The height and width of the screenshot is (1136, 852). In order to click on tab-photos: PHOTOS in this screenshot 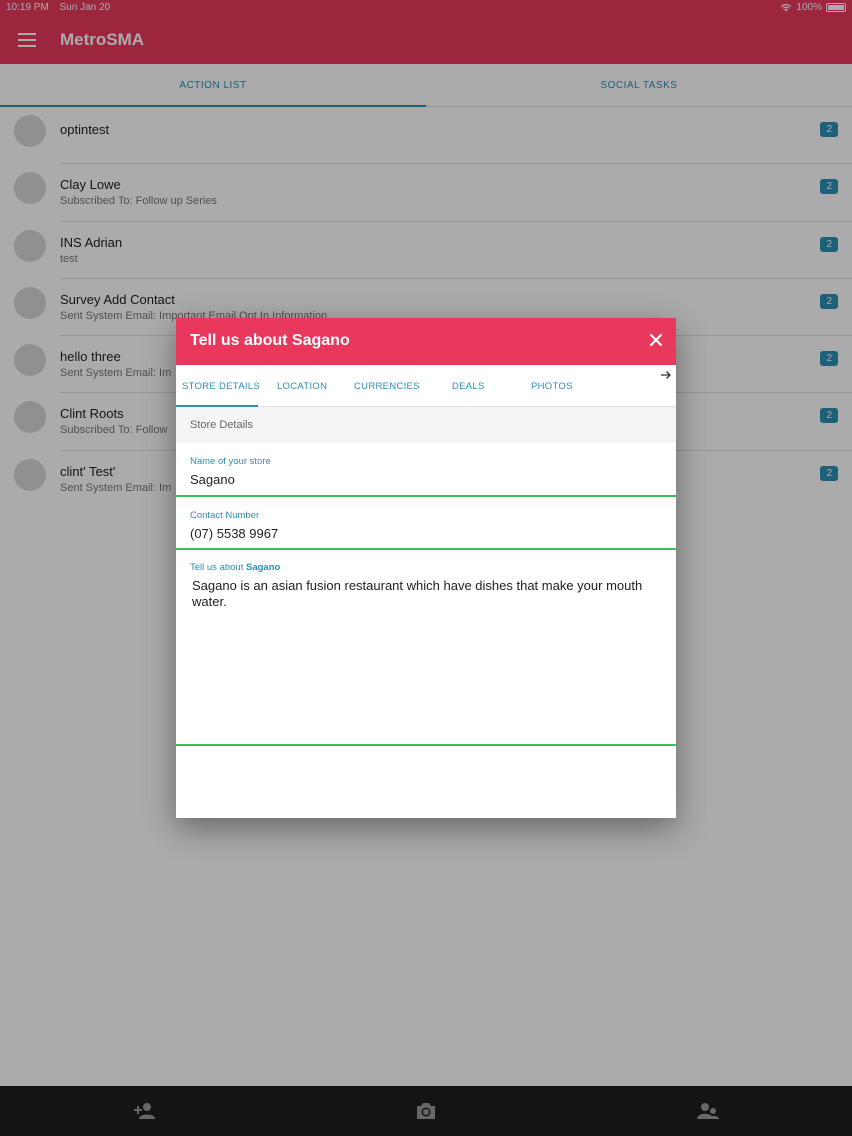, I will do `click(552, 386)`.